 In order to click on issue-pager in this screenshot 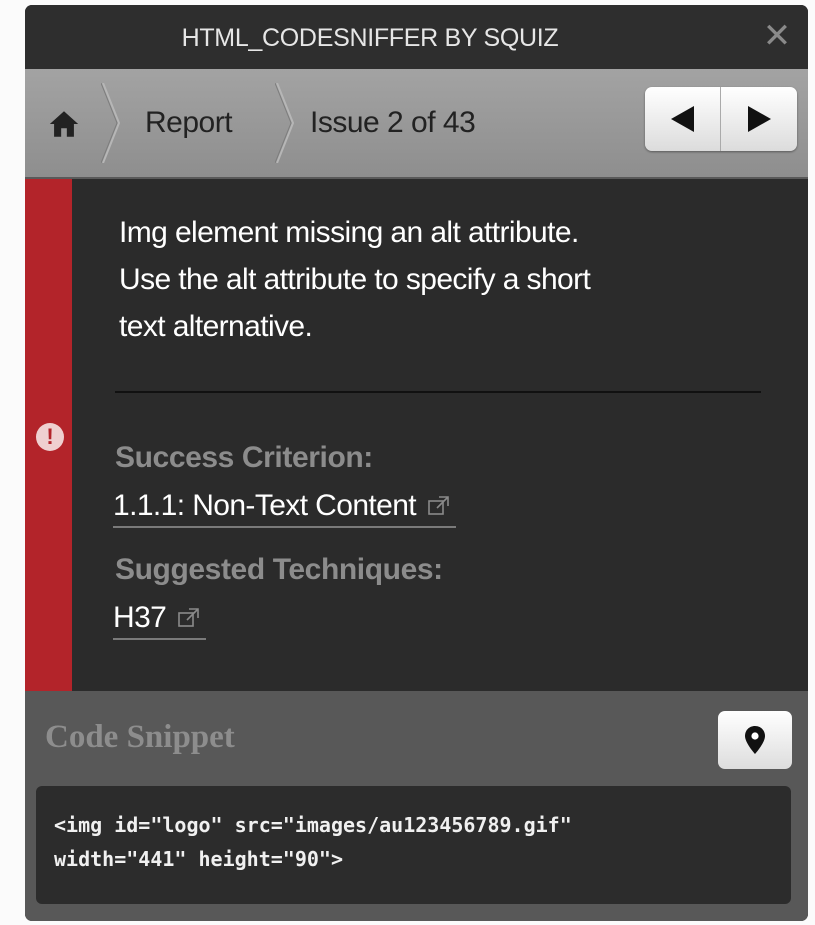, I will do `click(721, 119)`.